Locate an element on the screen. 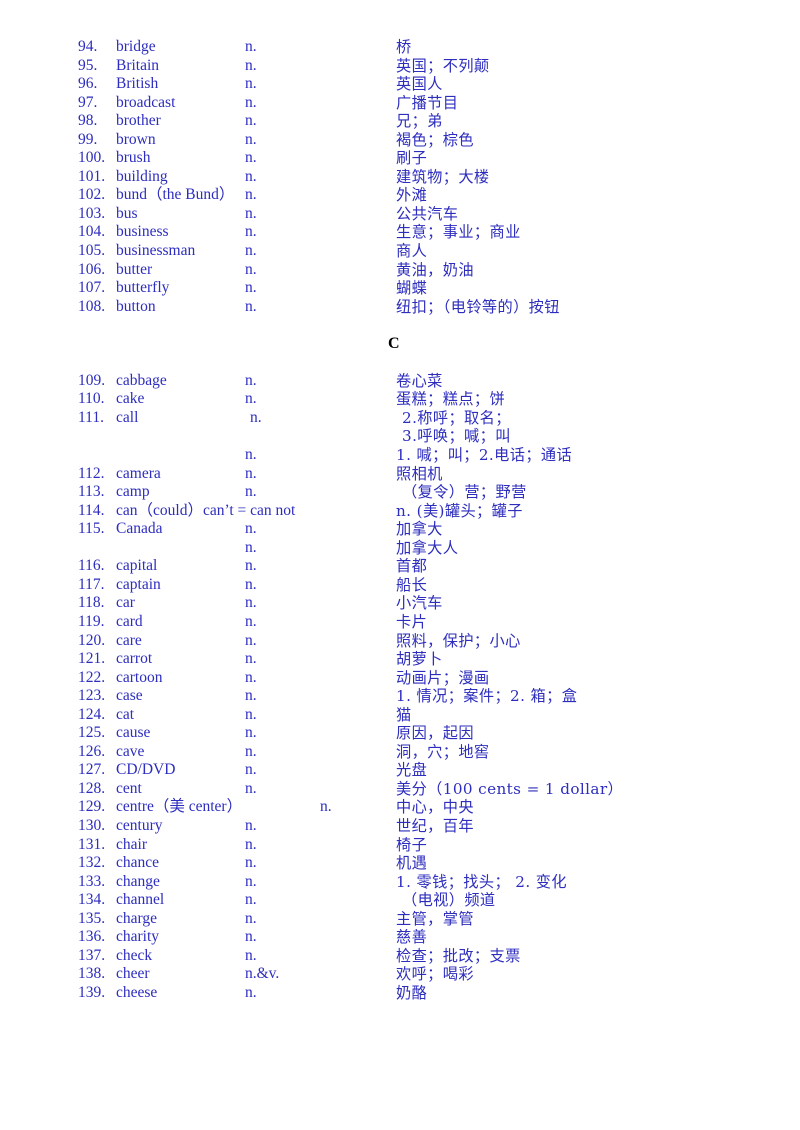 The width and height of the screenshot is (800, 1130). vocabulary-row: n. 加拿大人 is located at coordinates (428, 548).